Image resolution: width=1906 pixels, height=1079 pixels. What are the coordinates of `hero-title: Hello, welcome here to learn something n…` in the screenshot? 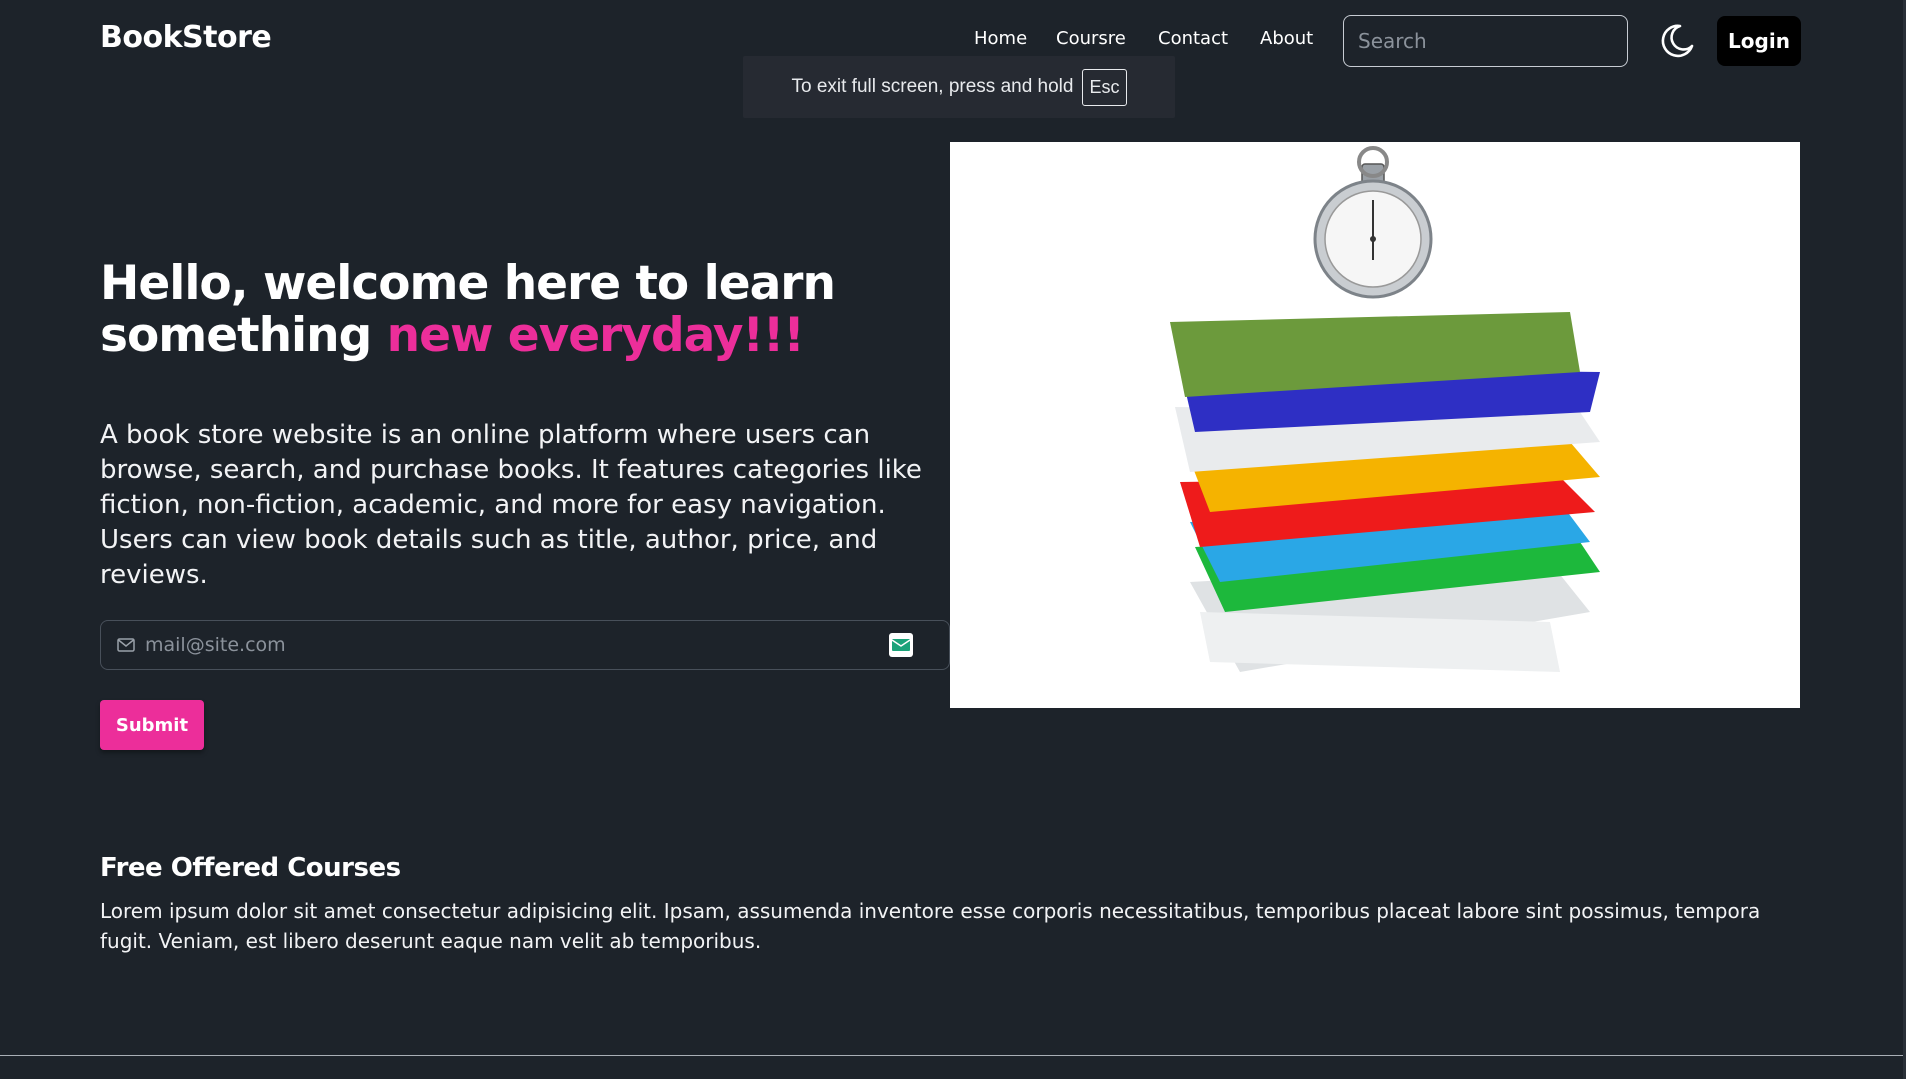 It's located at (480, 310).